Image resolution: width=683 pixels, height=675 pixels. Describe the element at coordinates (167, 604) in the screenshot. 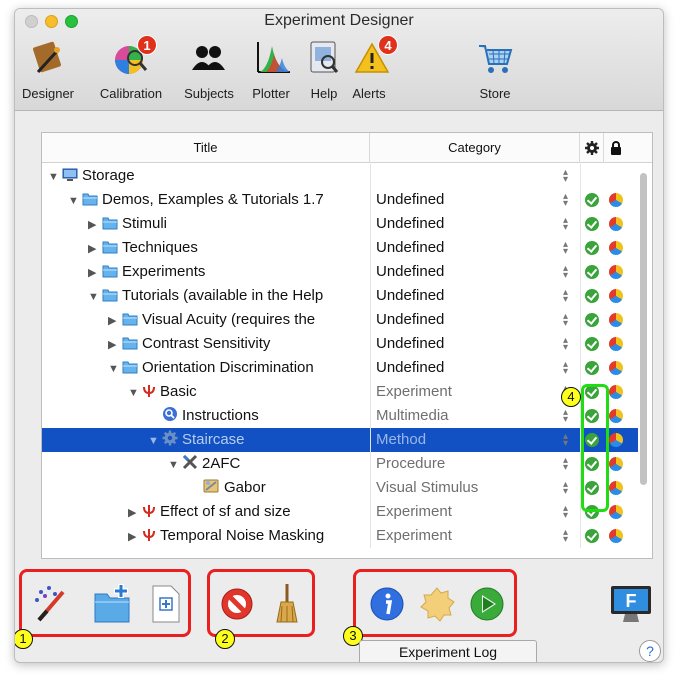

I see `new-document-button` at that location.